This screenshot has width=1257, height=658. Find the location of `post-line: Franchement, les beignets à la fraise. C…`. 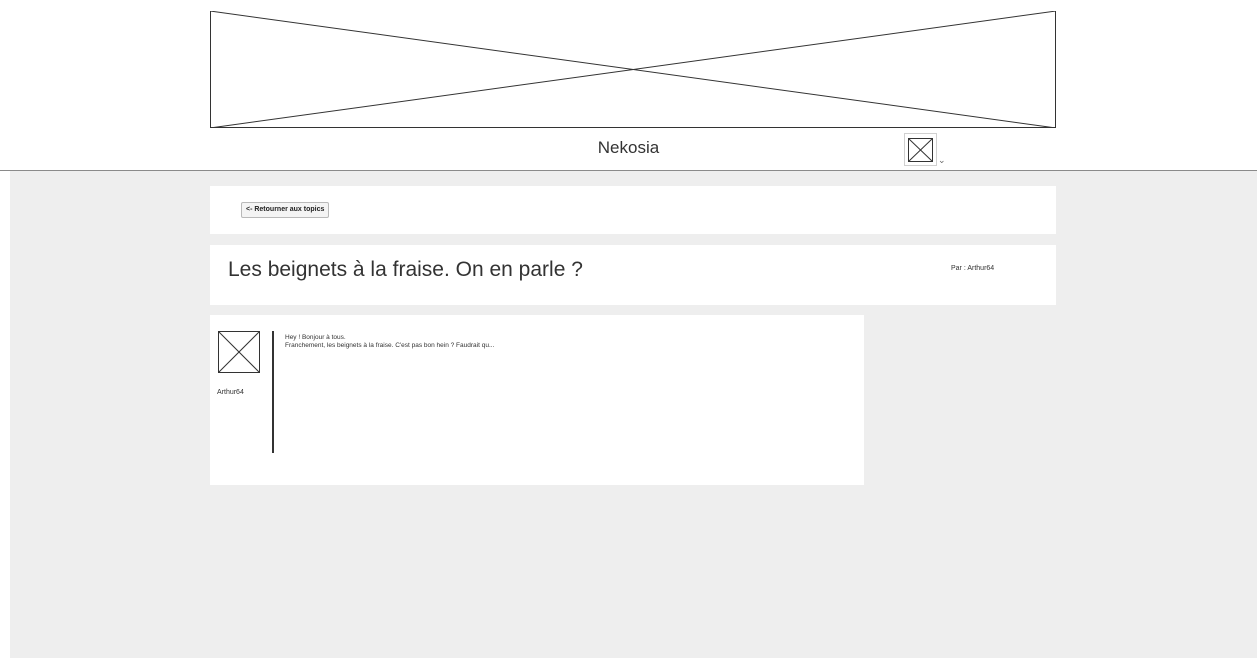

post-line: Franchement, les beignets à la fraise. C… is located at coordinates (390, 346).